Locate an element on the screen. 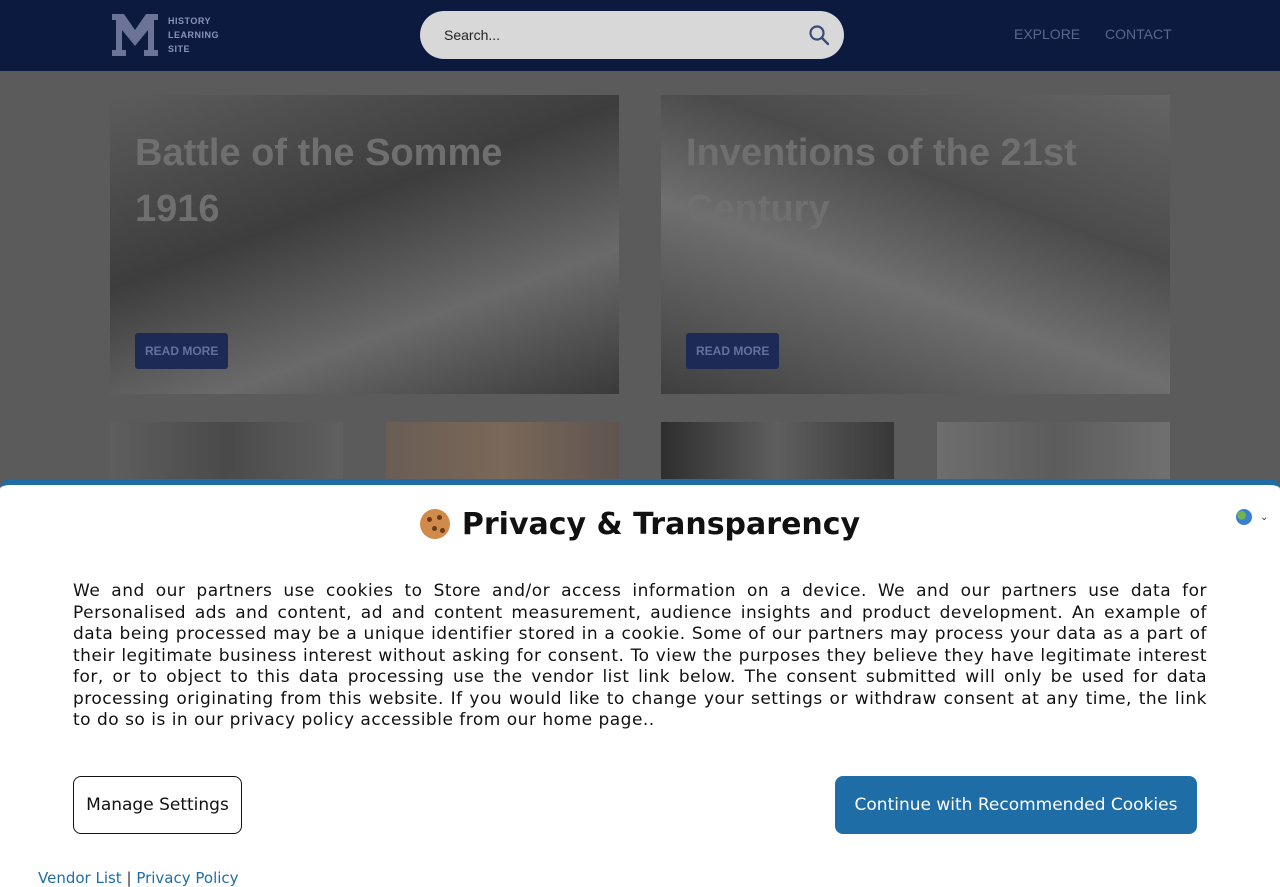  privacy-policy-link: Privacy Policy is located at coordinates (187, 878).